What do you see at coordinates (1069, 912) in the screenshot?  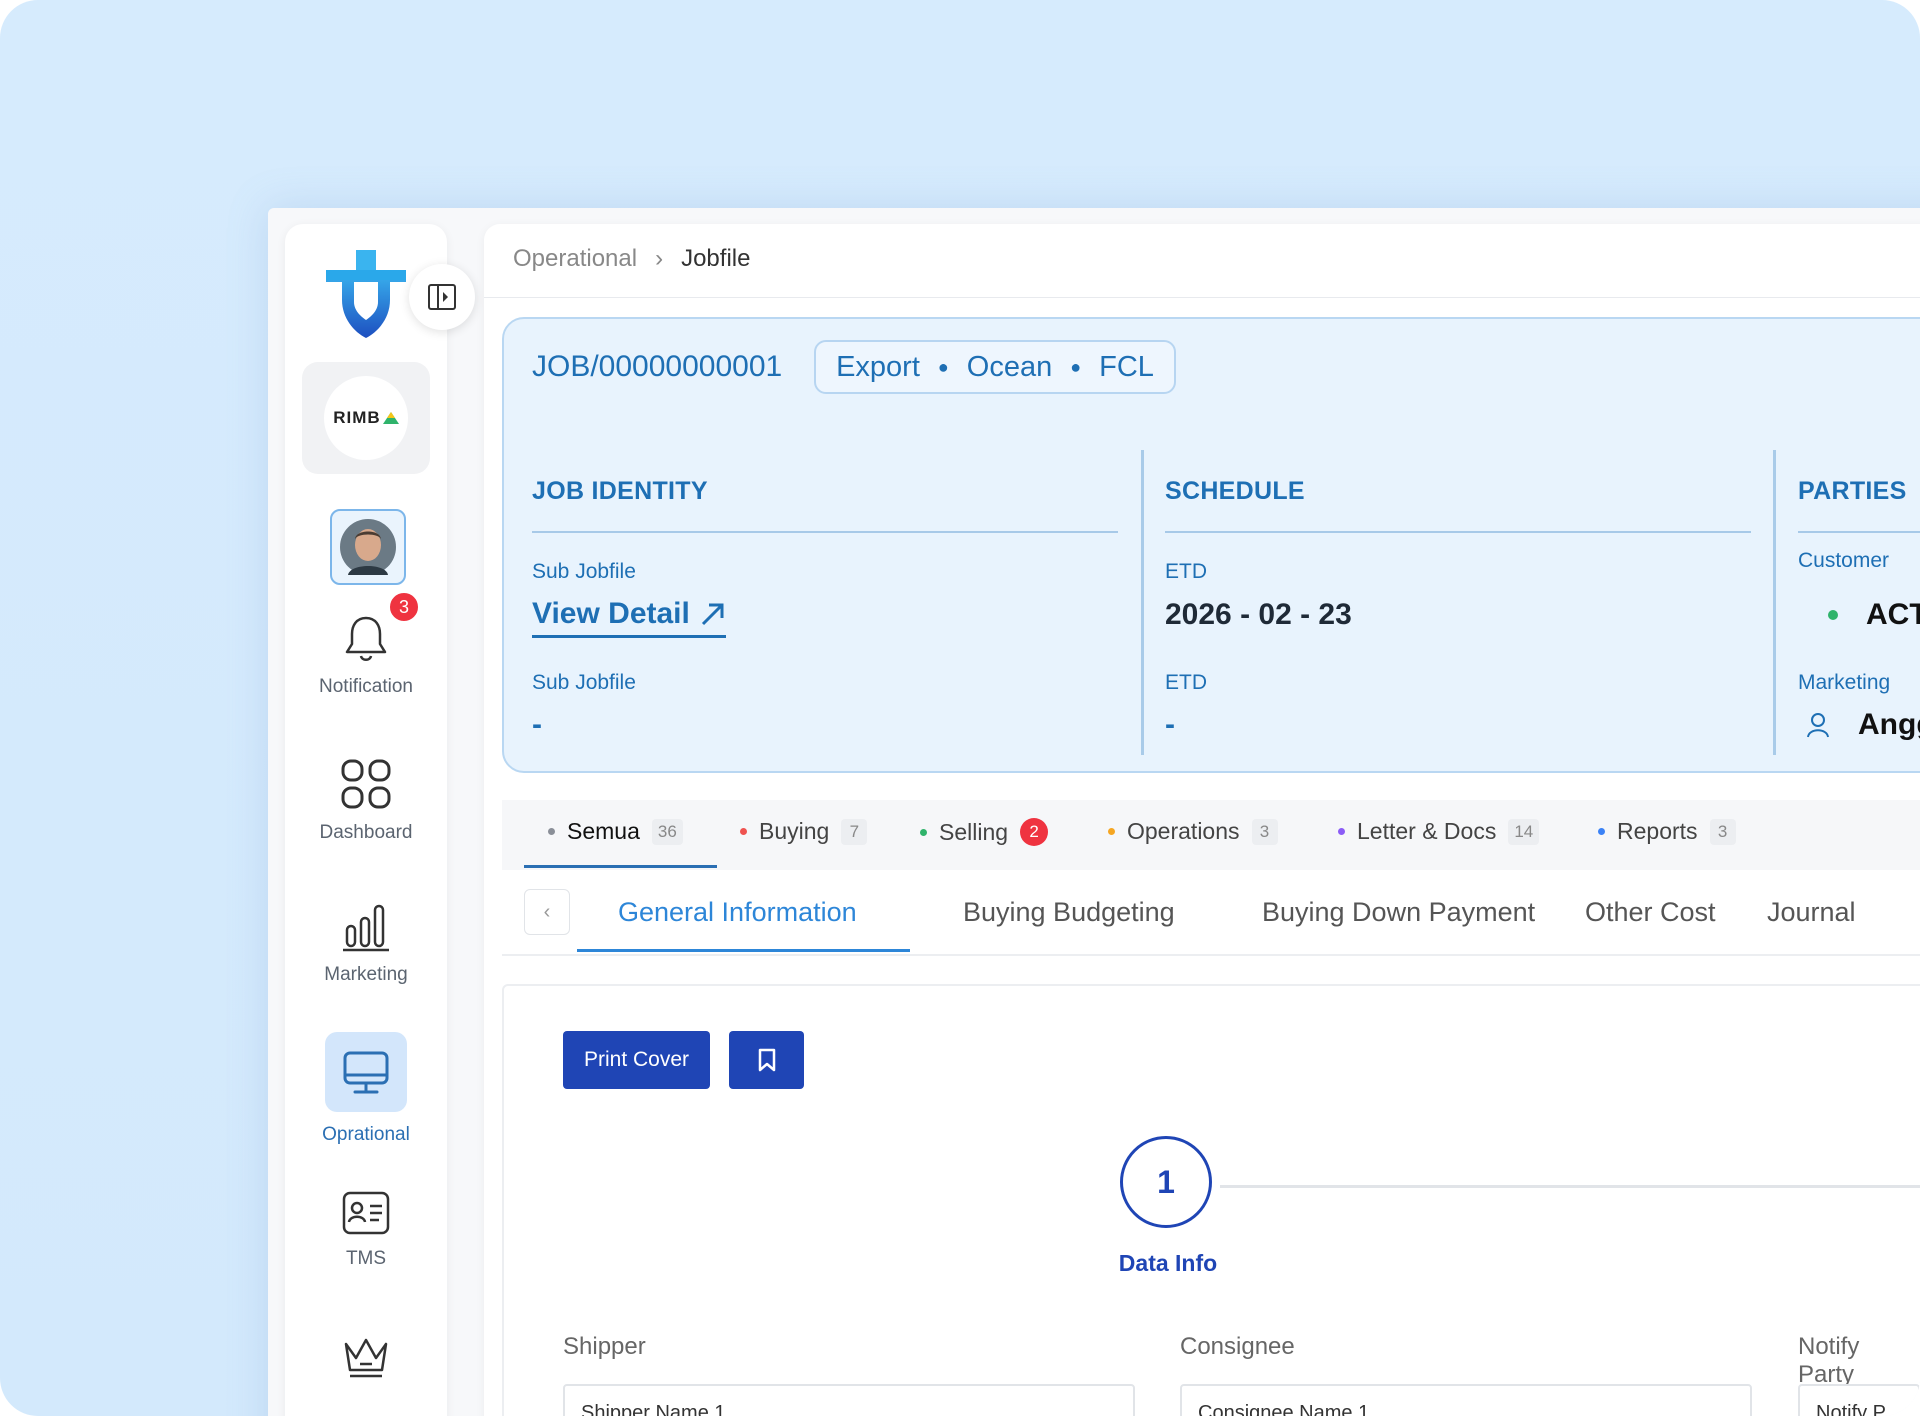 I see `tab-buying-budgeting: Buying Budgeting` at bounding box center [1069, 912].